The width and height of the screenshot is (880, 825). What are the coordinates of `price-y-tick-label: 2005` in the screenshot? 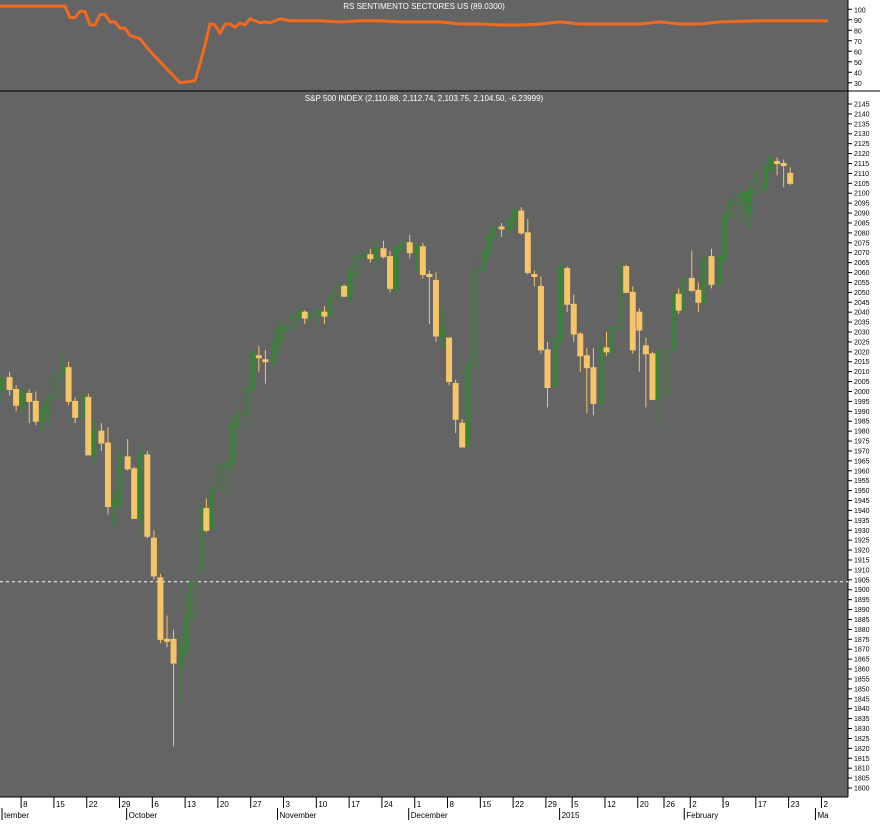 It's located at (862, 382).